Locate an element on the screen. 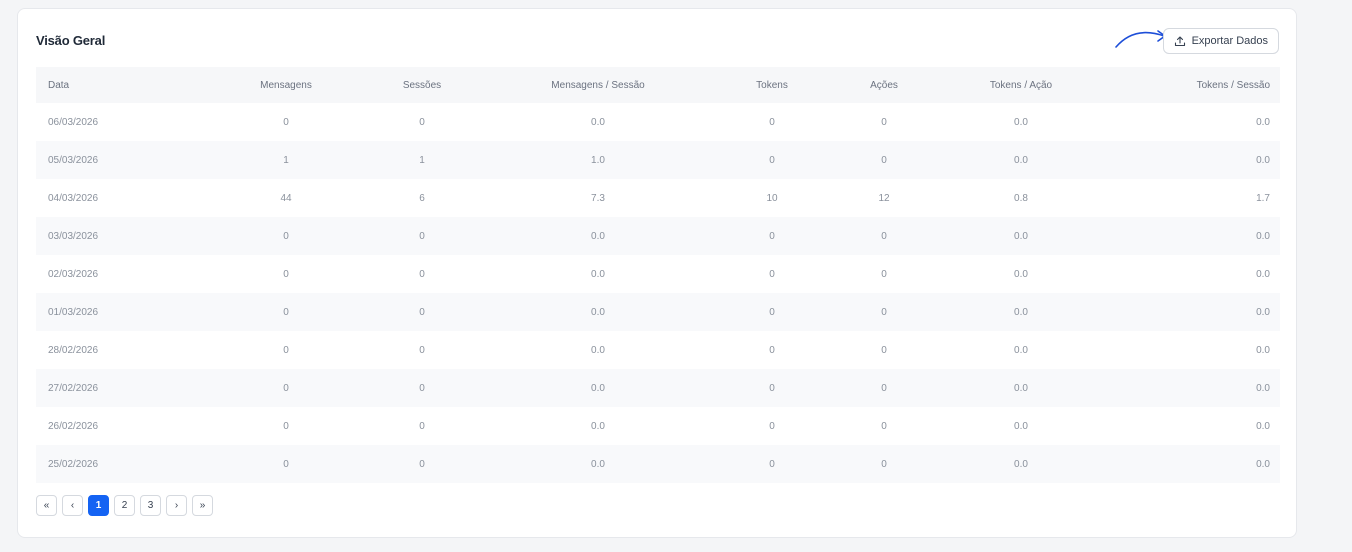 Image resolution: width=1352 pixels, height=552 pixels. cell-tokens: 10 is located at coordinates (772, 198).